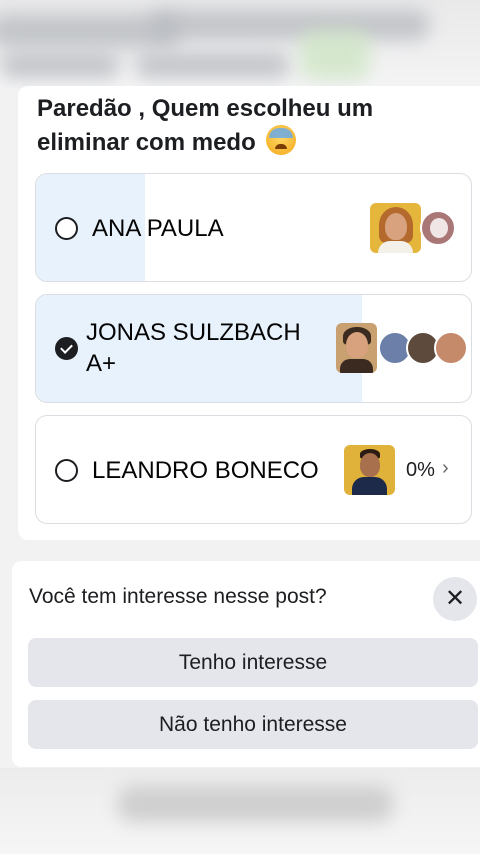 The width and height of the screenshot is (480, 854). What do you see at coordinates (66, 348) in the screenshot?
I see `radio-checked-icon` at bounding box center [66, 348].